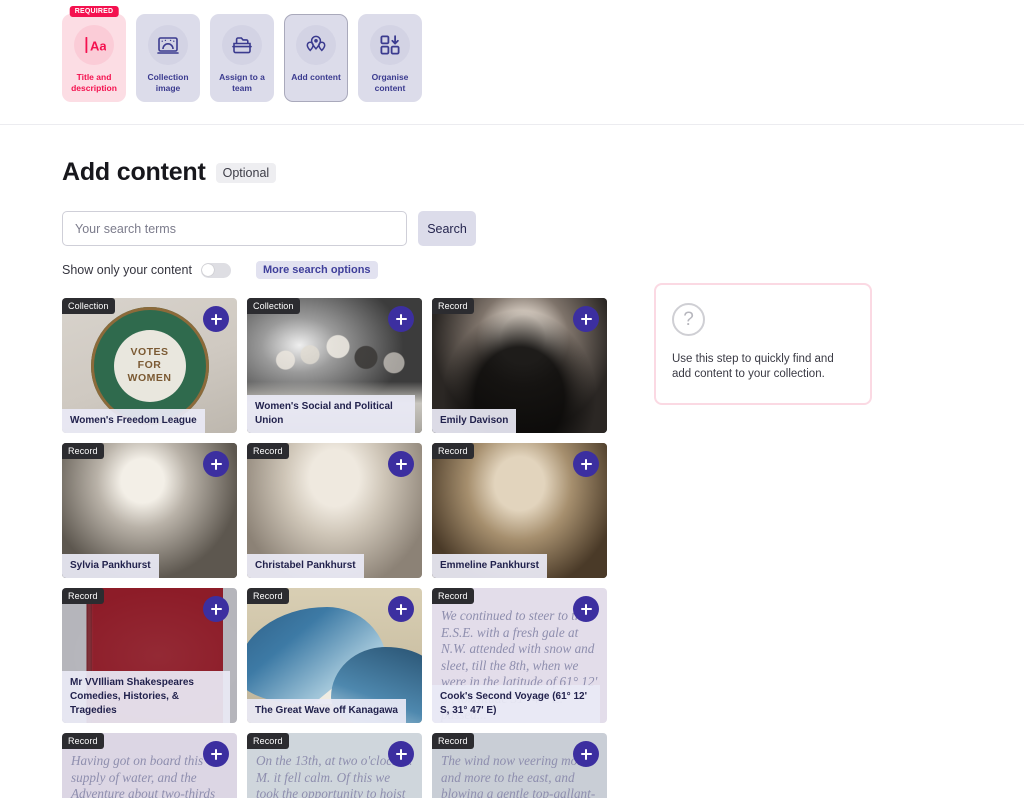 This screenshot has width=1024, height=798. What do you see at coordinates (208, 270) in the screenshot?
I see `toggle-knob` at bounding box center [208, 270].